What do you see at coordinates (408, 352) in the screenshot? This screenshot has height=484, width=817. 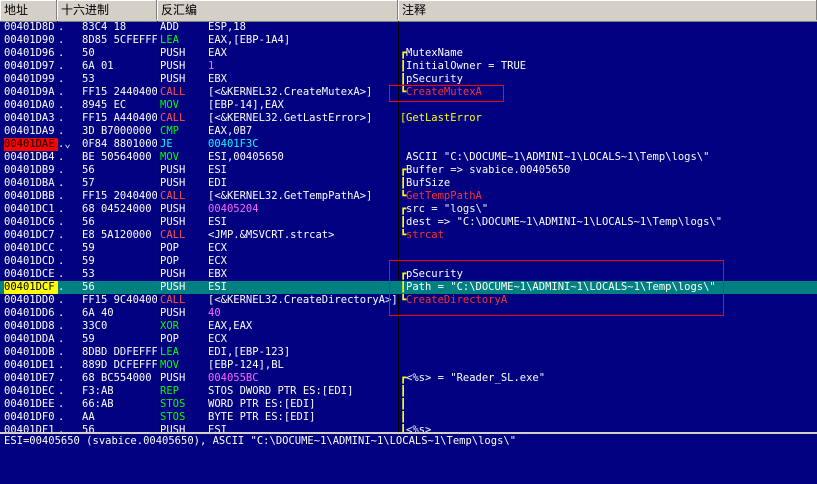 I see `disasm-row: 00401DDB. 8DBD DDFEFFFF LEA EDI,[EBP-123]` at bounding box center [408, 352].